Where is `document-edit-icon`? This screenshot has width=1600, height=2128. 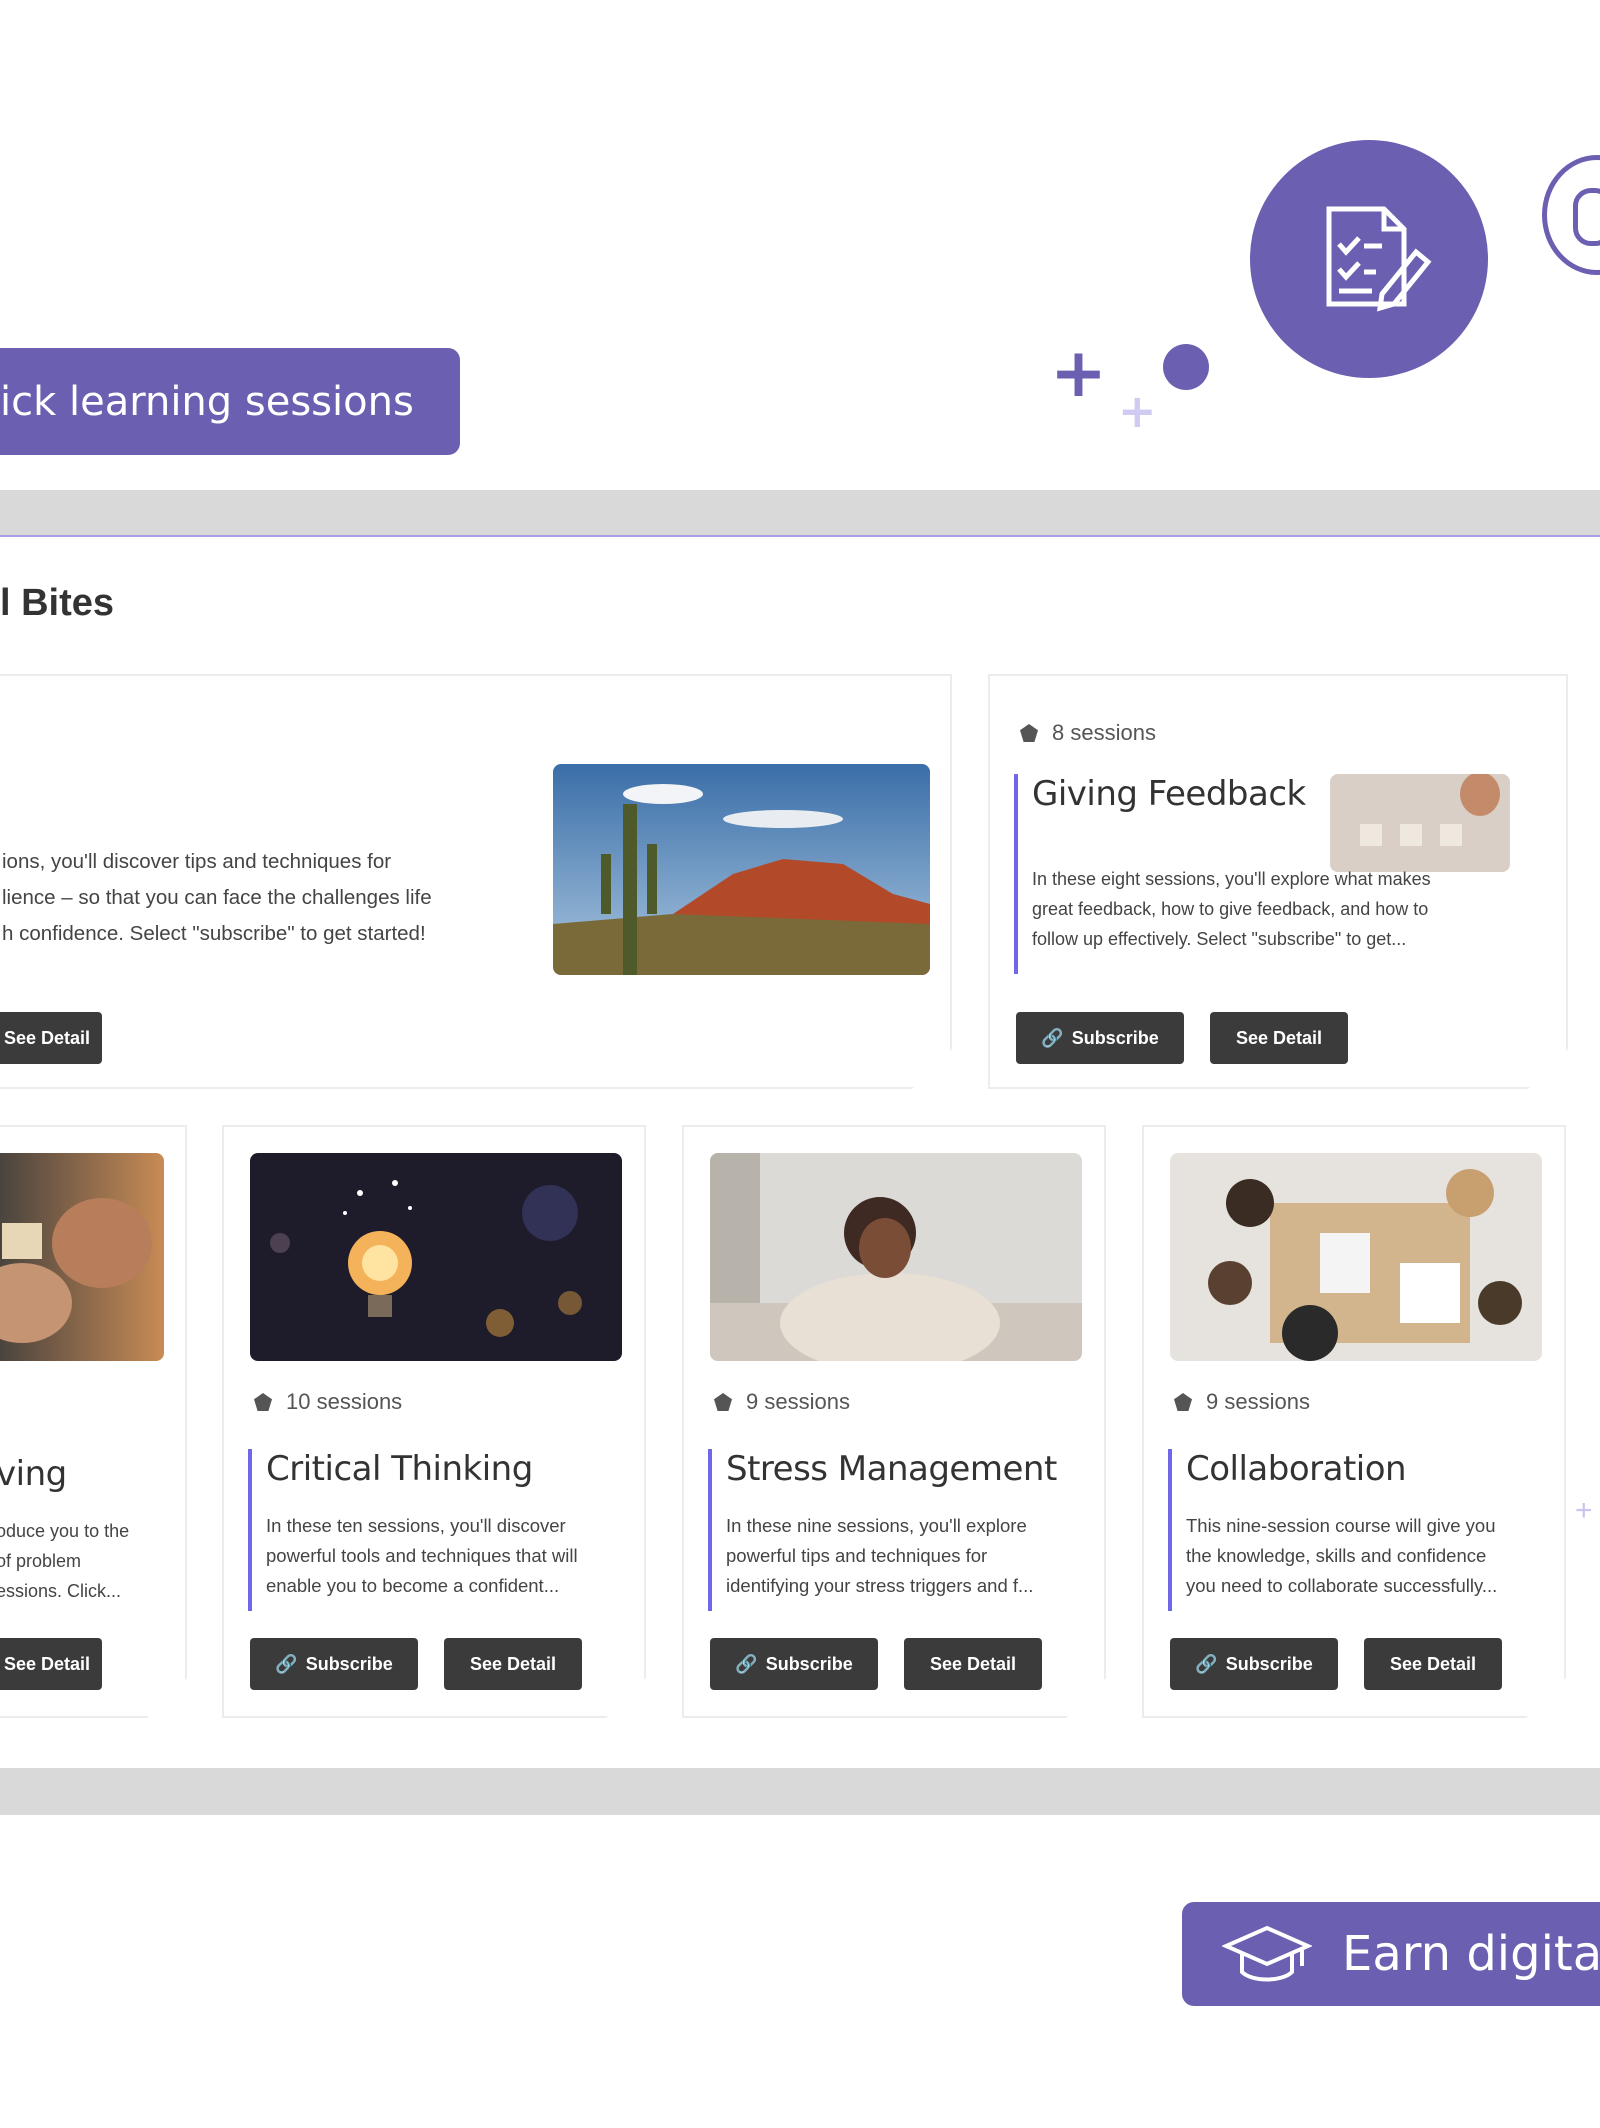
document-edit-icon is located at coordinates (1369, 259).